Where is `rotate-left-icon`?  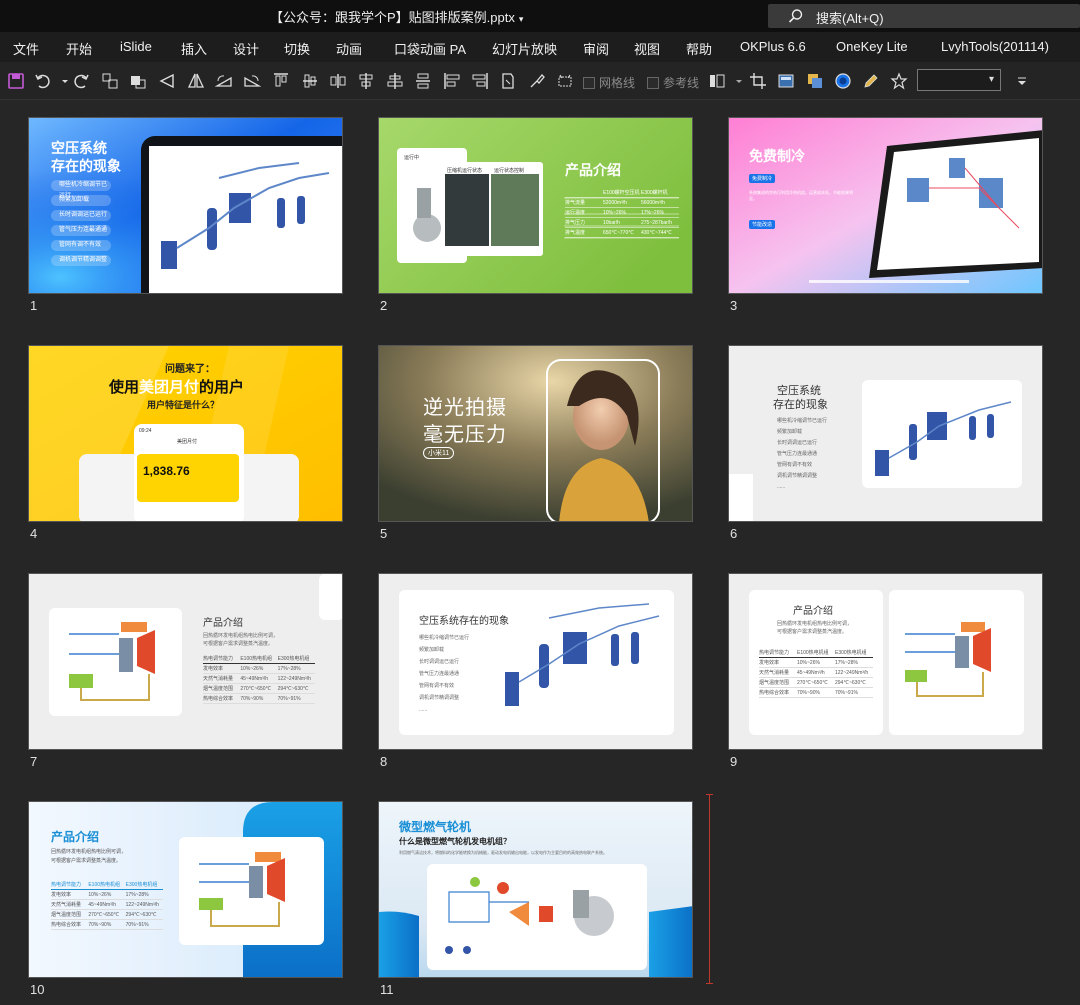
rotate-left-icon is located at coordinates (223, 81).